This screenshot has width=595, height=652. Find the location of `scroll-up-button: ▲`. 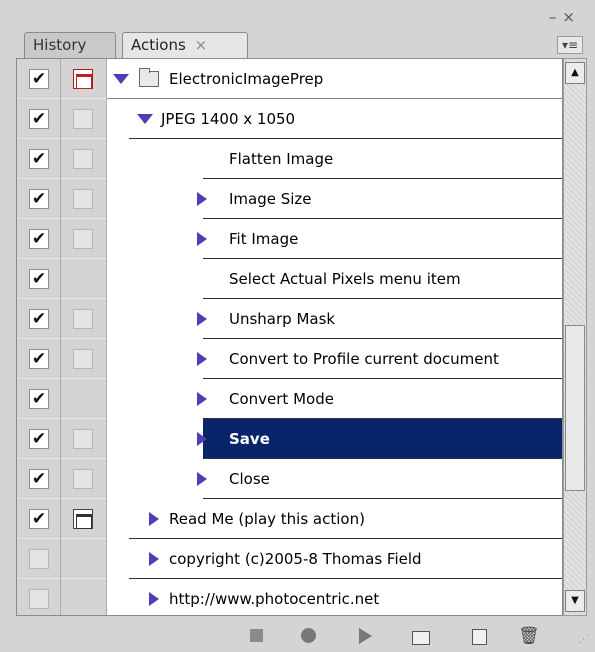

scroll-up-button: ▲ is located at coordinates (575, 73).